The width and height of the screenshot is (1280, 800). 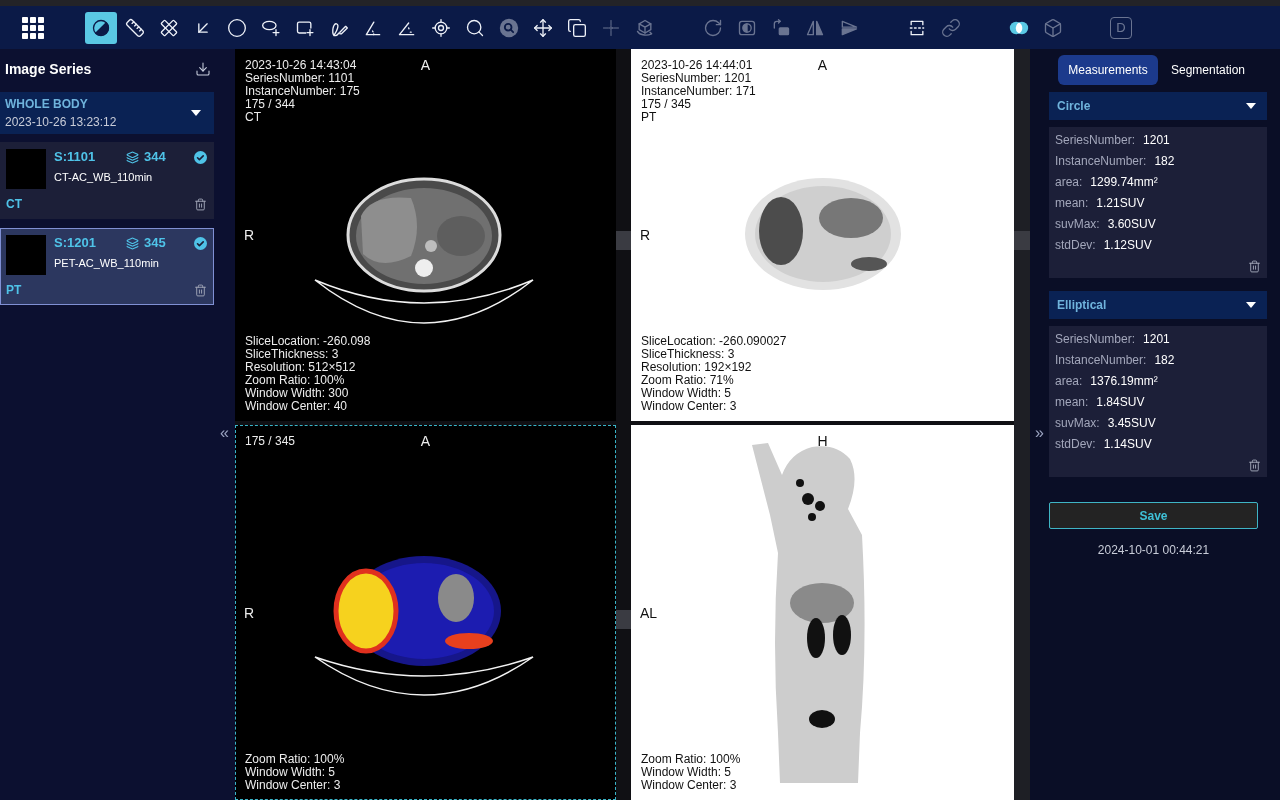 I want to click on download-button, so click(x=203, y=69).